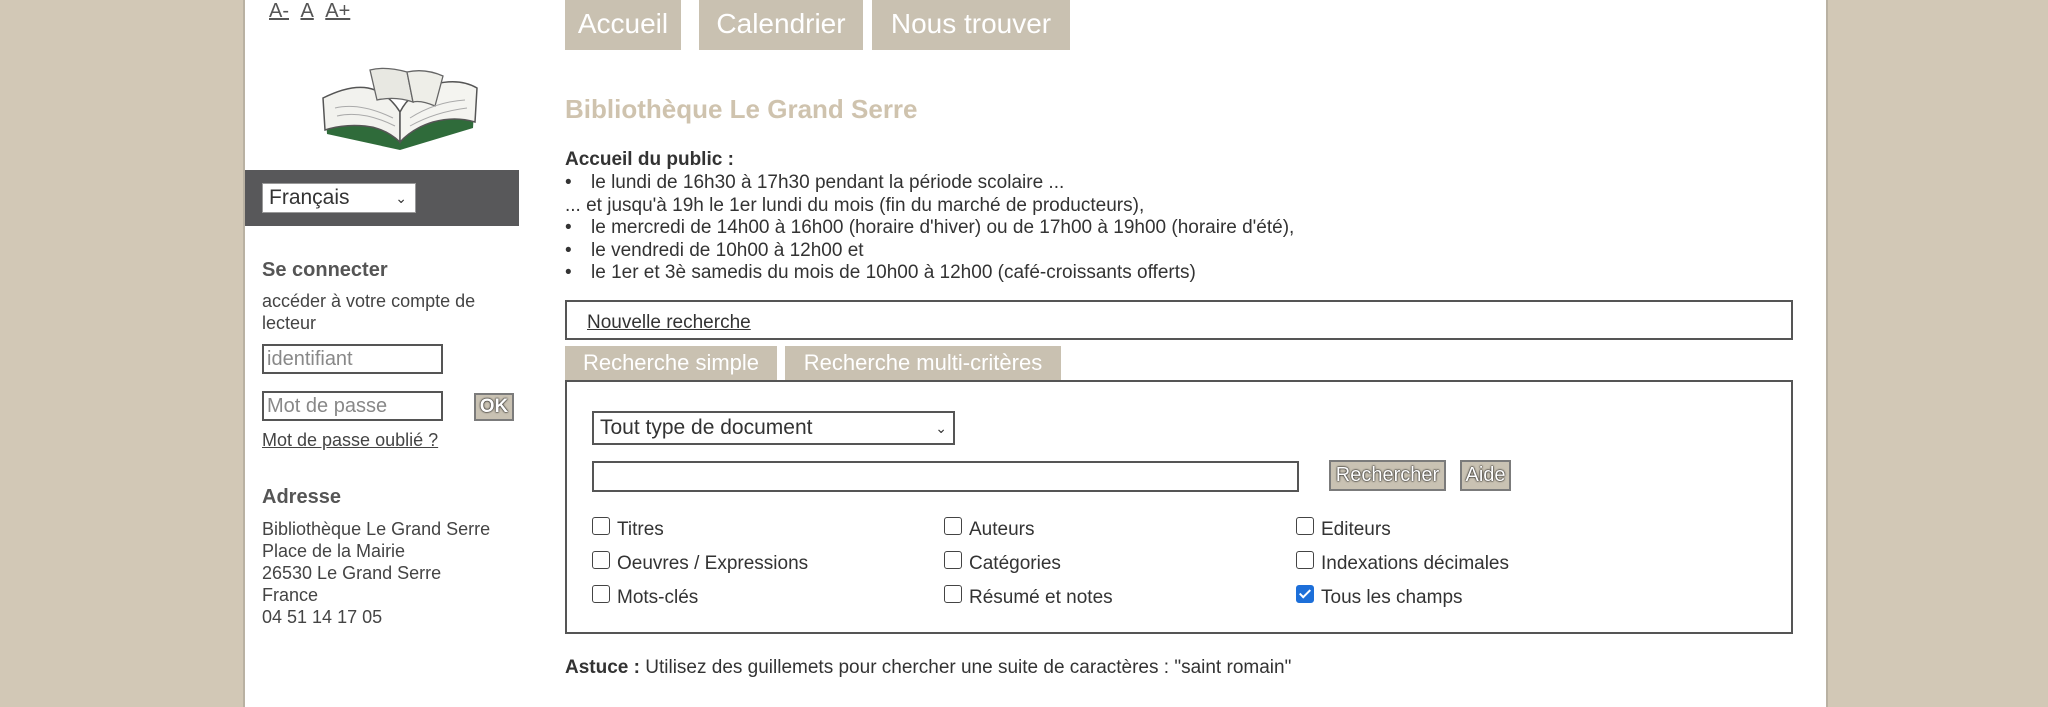 The height and width of the screenshot is (707, 2048). I want to click on list-item: le vendredi de 10h00 à 12h00 et, so click(929, 251).